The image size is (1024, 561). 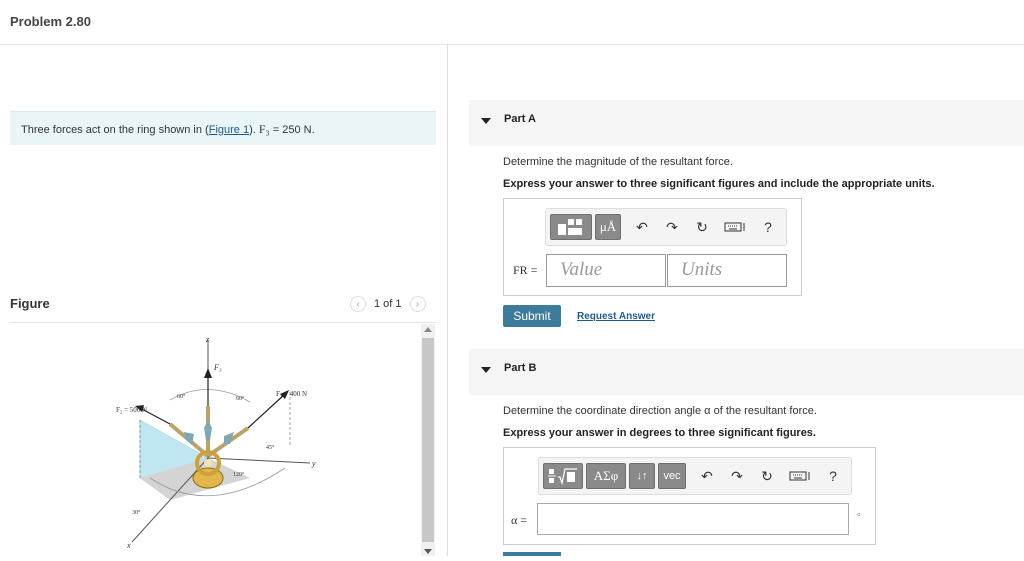 I want to click on label-angle-30: 30°, so click(x=136, y=512).